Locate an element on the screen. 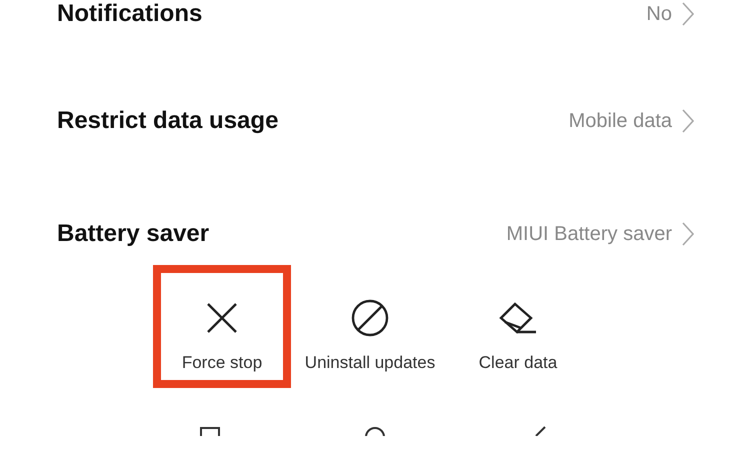 This screenshot has width=750, height=450. setting-label: Notifications is located at coordinates (351, 16).